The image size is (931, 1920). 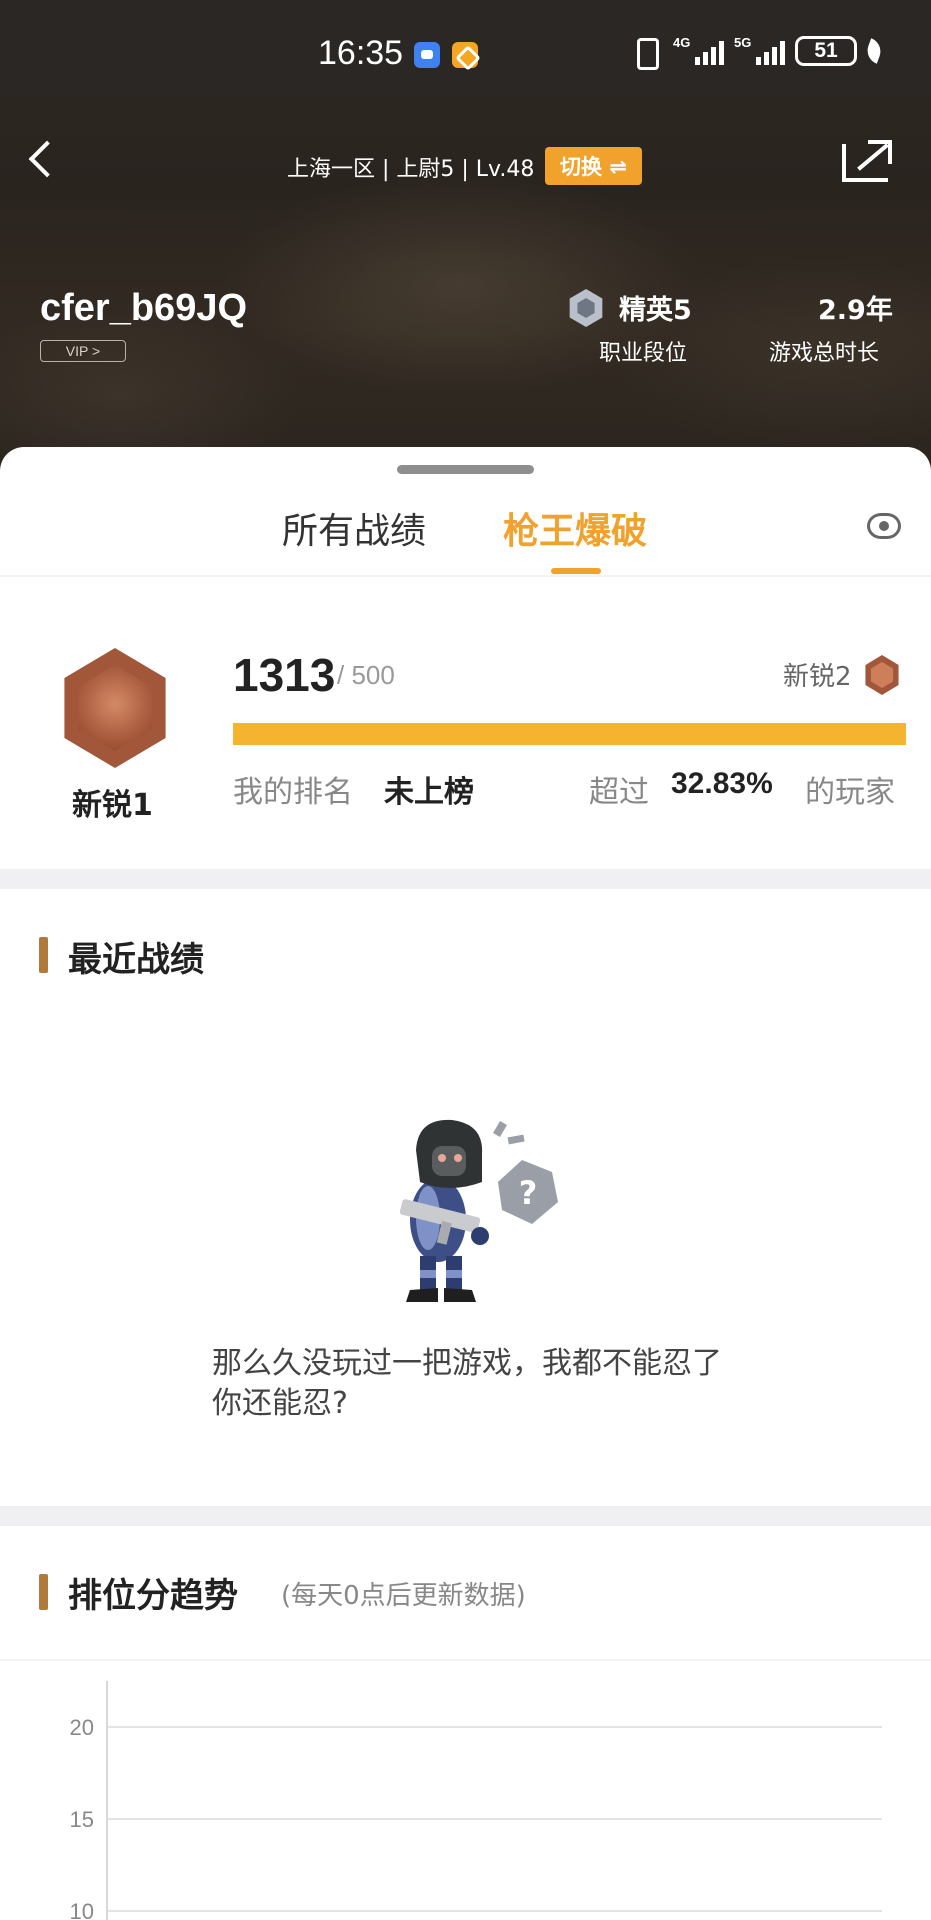 I want to click on tab-sniper-demolition: 枪王爆破, so click(x=575, y=528).